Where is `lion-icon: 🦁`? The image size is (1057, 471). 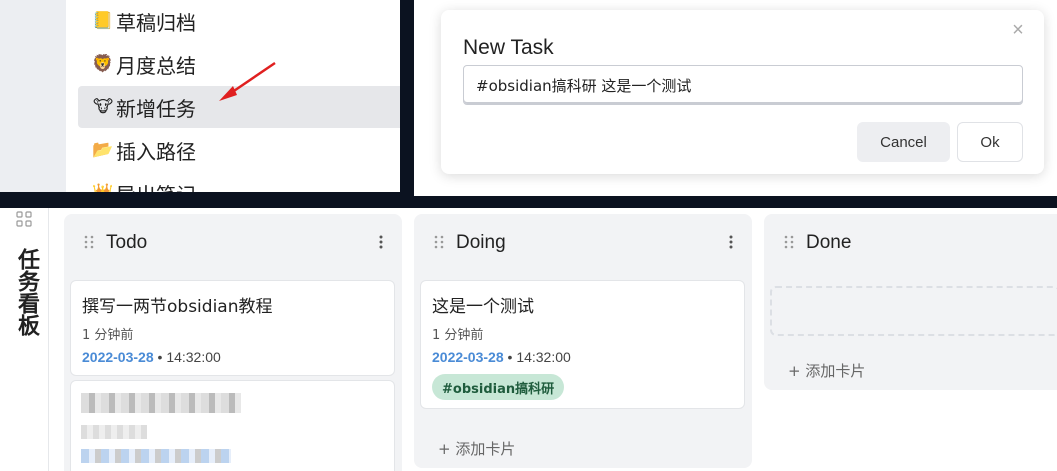
lion-icon: 🦁 is located at coordinates (103, 63).